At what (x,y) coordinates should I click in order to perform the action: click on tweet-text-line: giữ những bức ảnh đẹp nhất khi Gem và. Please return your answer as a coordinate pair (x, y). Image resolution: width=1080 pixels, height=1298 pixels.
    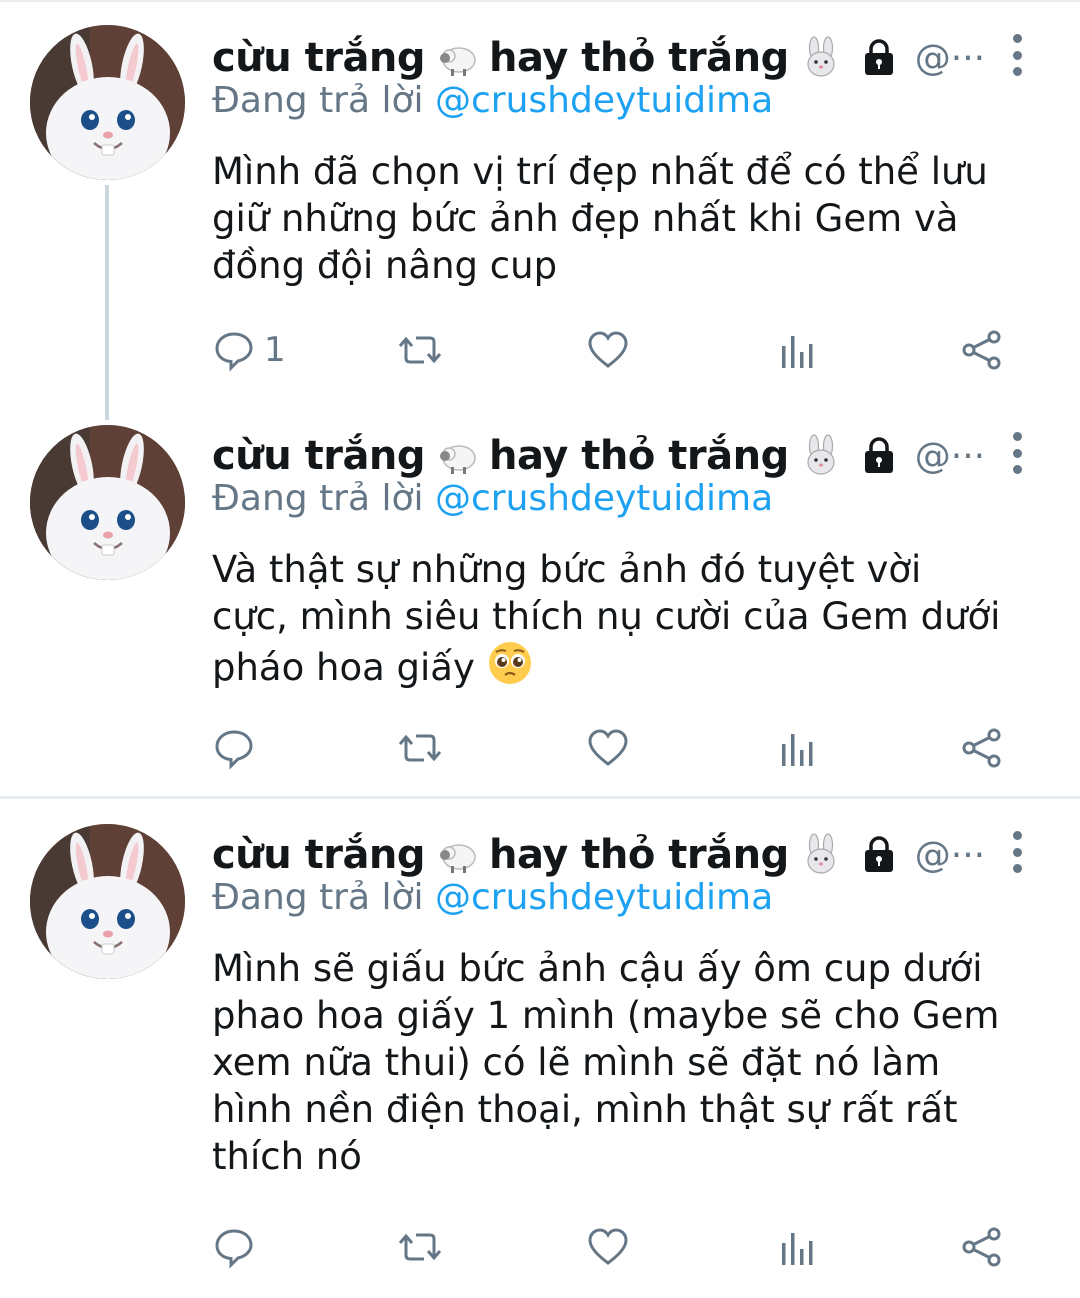
    Looking at the image, I should click on (585, 218).